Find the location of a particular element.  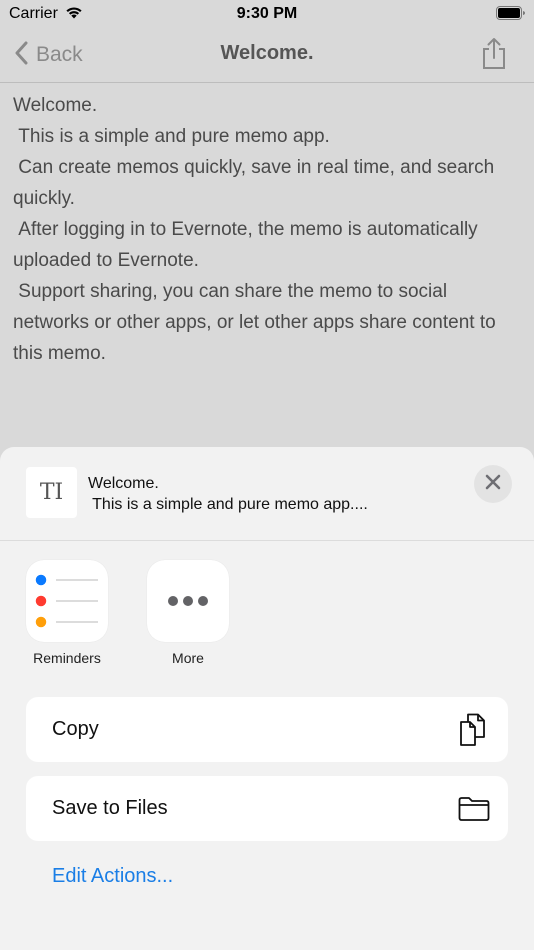

share-icon is located at coordinates (494, 56).